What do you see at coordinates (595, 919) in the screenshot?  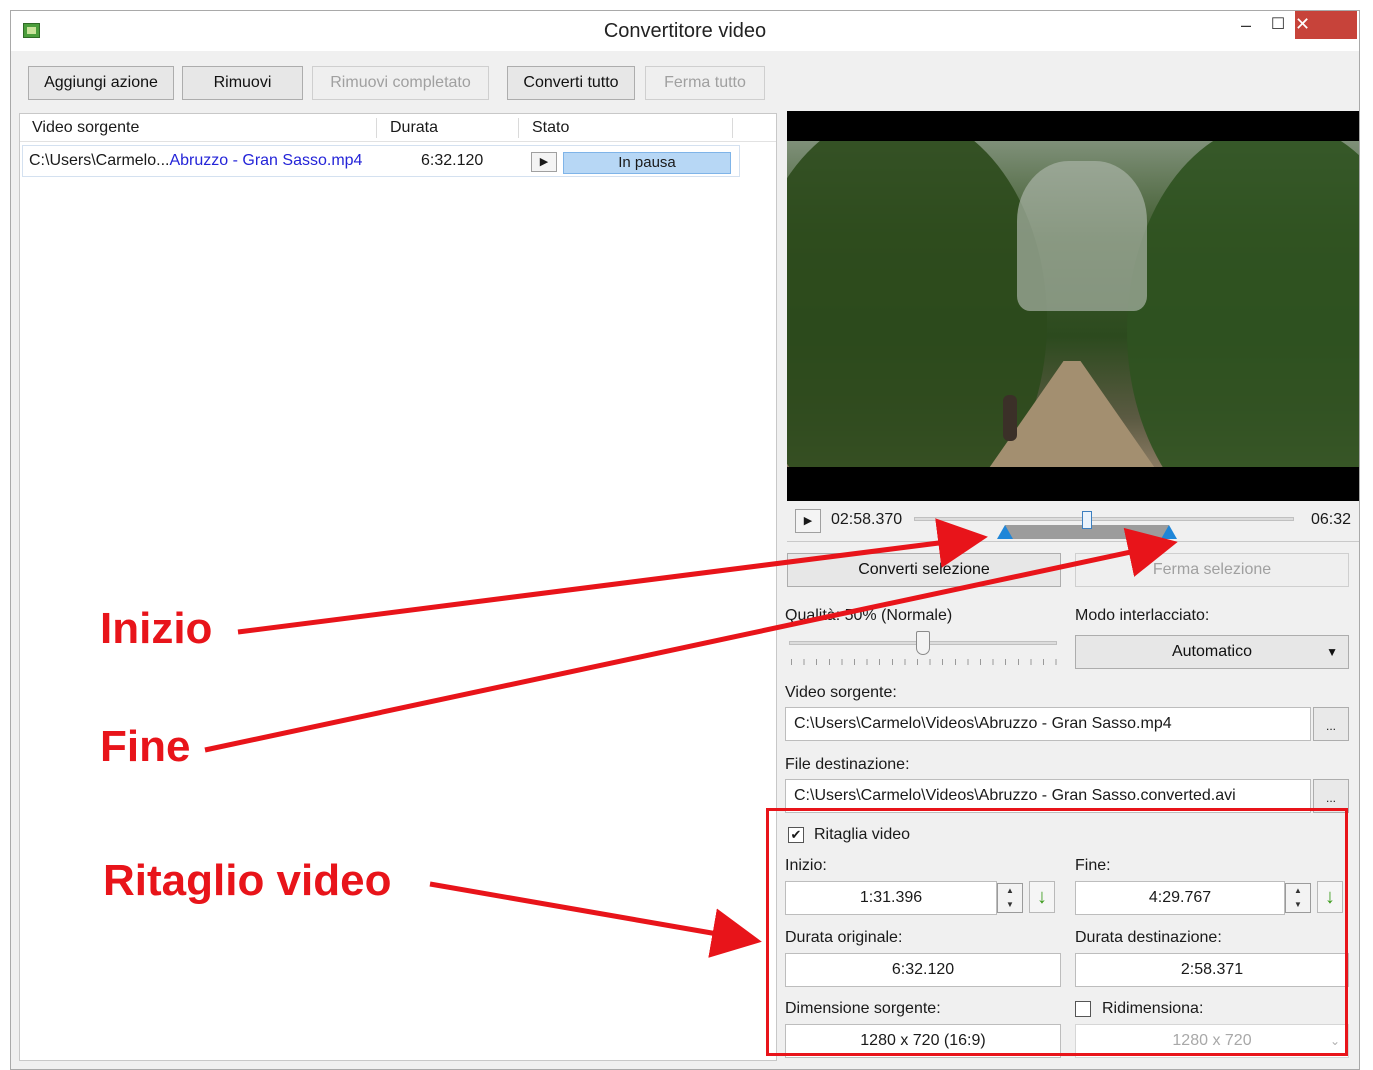 I see `arrow-trim` at bounding box center [595, 919].